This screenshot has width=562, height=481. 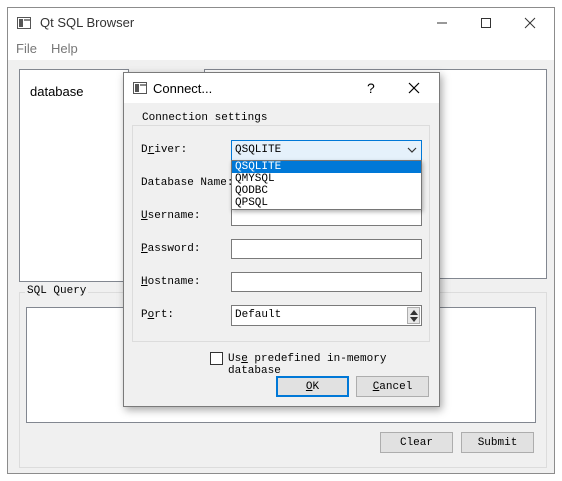 What do you see at coordinates (24, 23) in the screenshot?
I see `app-icon` at bounding box center [24, 23].